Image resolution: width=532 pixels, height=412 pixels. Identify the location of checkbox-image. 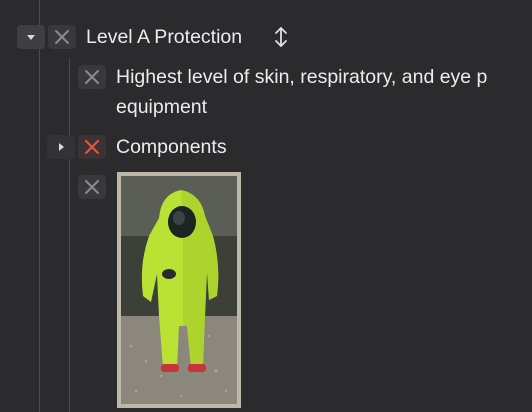
(92, 187).